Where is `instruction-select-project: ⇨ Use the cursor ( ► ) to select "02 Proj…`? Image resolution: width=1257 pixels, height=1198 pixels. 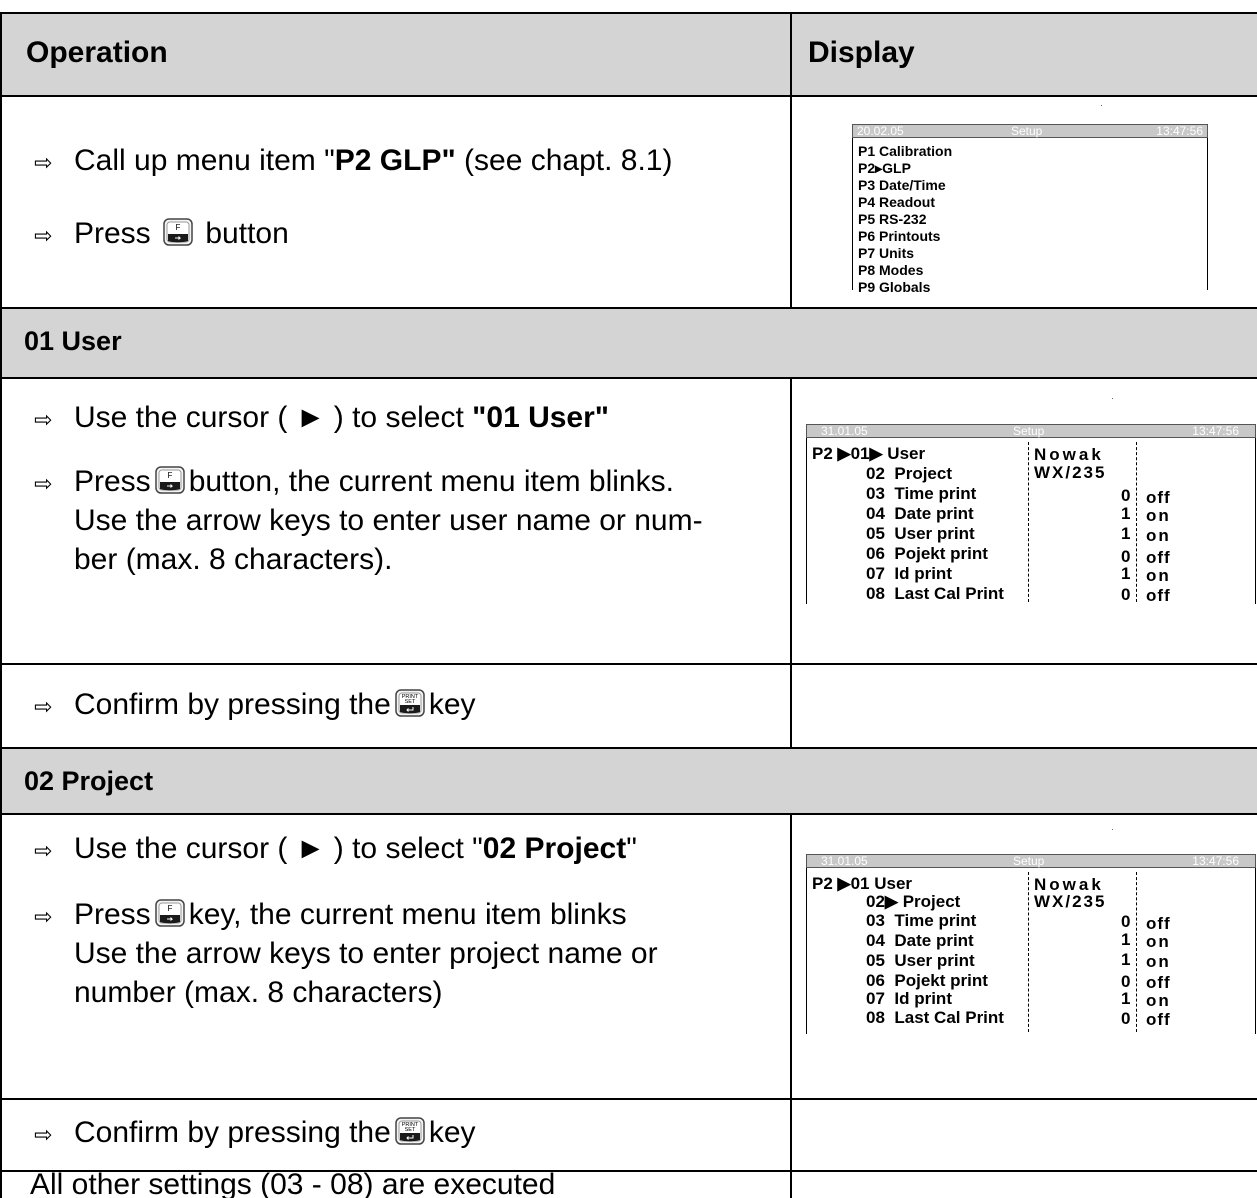 instruction-select-project: ⇨ Use the cursor ( ► ) to select "02 Proj… is located at coordinates (335, 849).